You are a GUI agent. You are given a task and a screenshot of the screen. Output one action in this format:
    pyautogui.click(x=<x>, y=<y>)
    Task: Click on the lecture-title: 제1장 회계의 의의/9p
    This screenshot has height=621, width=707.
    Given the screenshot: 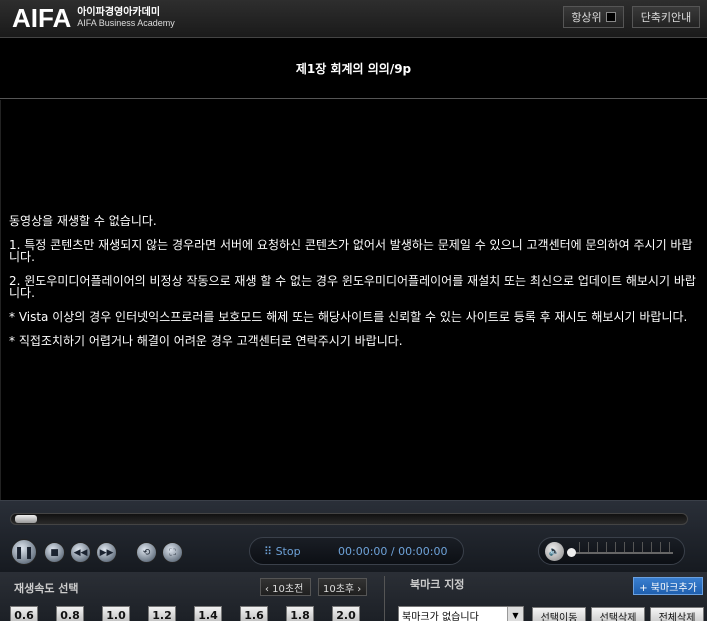 What is the action you would take?
    pyautogui.click(x=353, y=69)
    